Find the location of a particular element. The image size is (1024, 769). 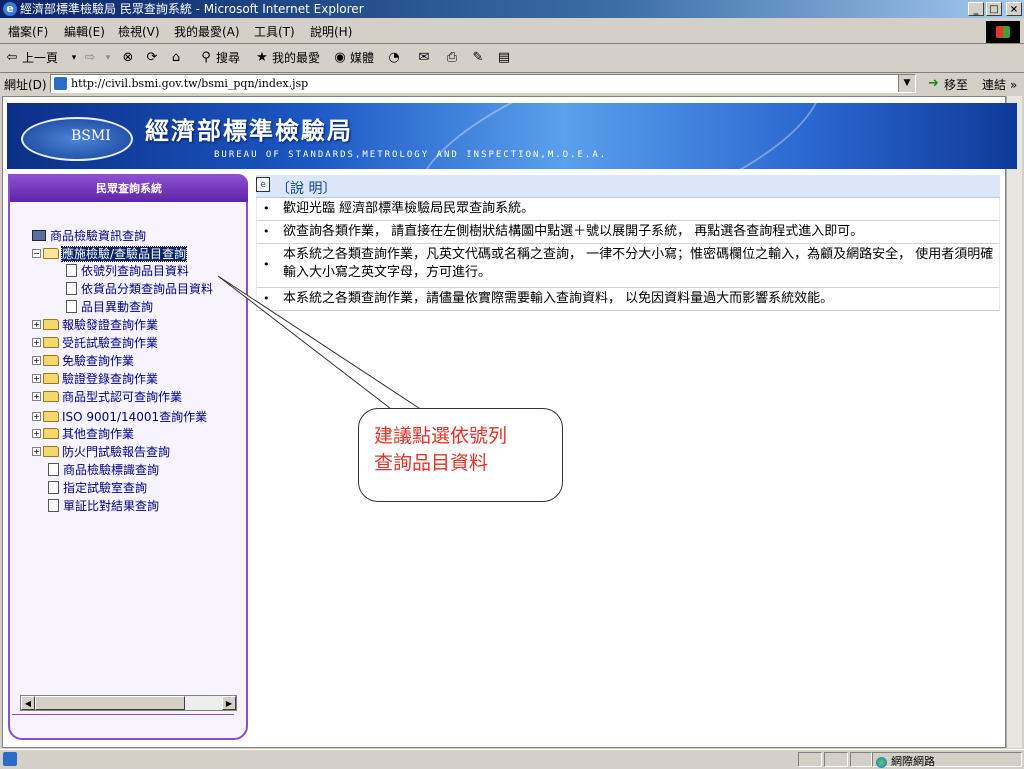

favorites-icon: ★ is located at coordinates (262, 58).